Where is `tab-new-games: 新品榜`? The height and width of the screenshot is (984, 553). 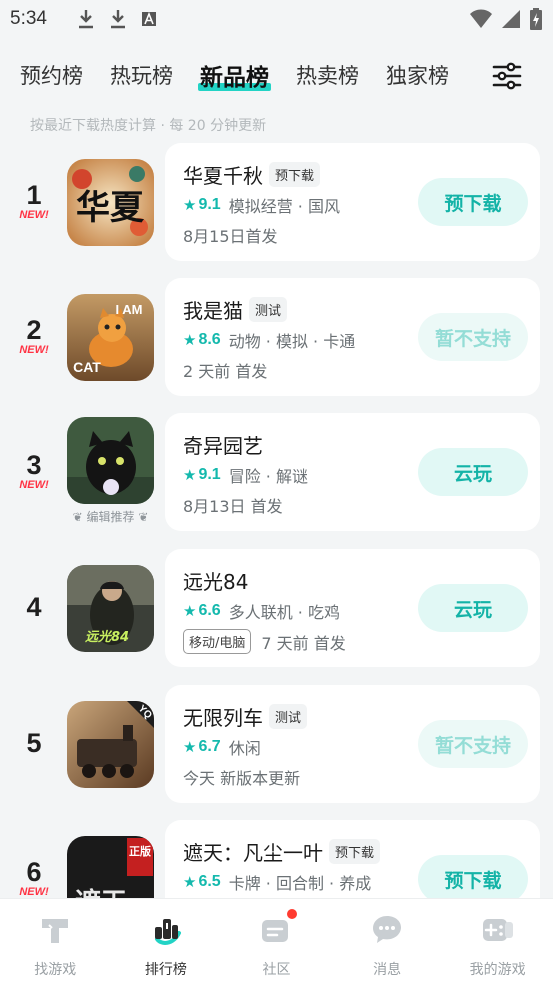 tab-new-games: 新品榜 is located at coordinates (234, 75).